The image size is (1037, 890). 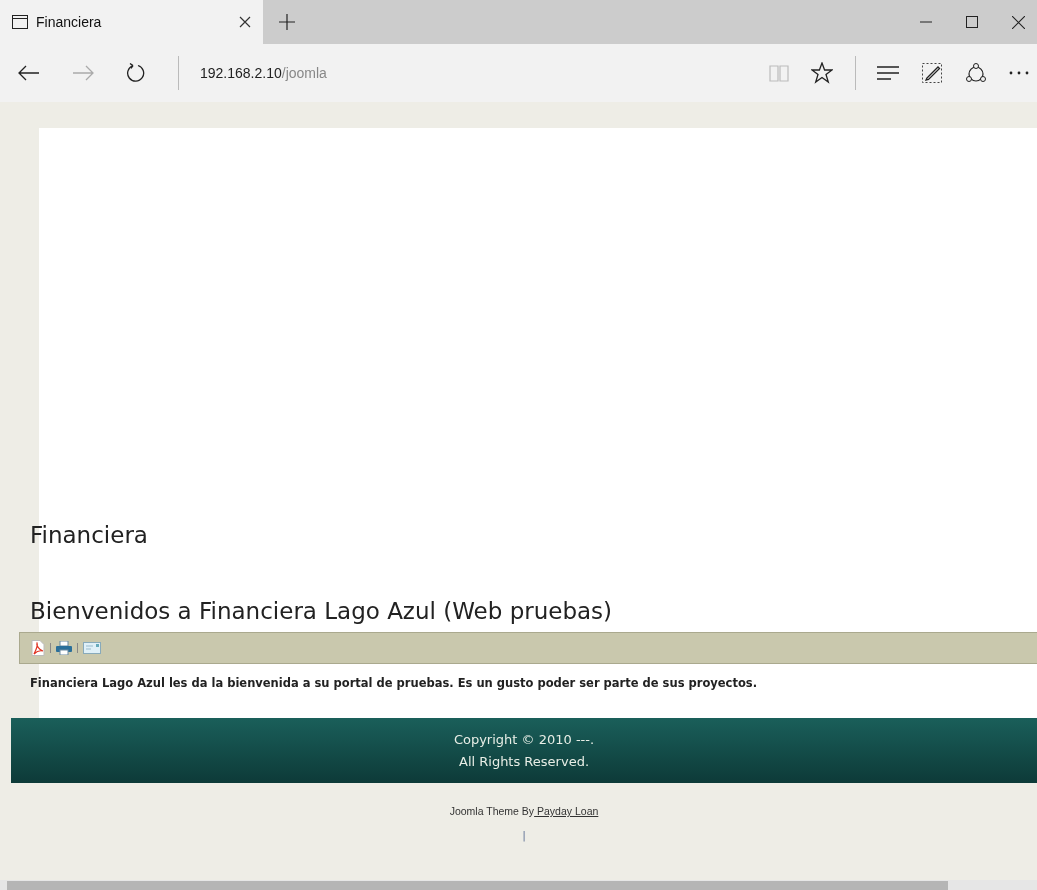 What do you see at coordinates (89, 535) in the screenshot?
I see `site-title: Financiera` at bounding box center [89, 535].